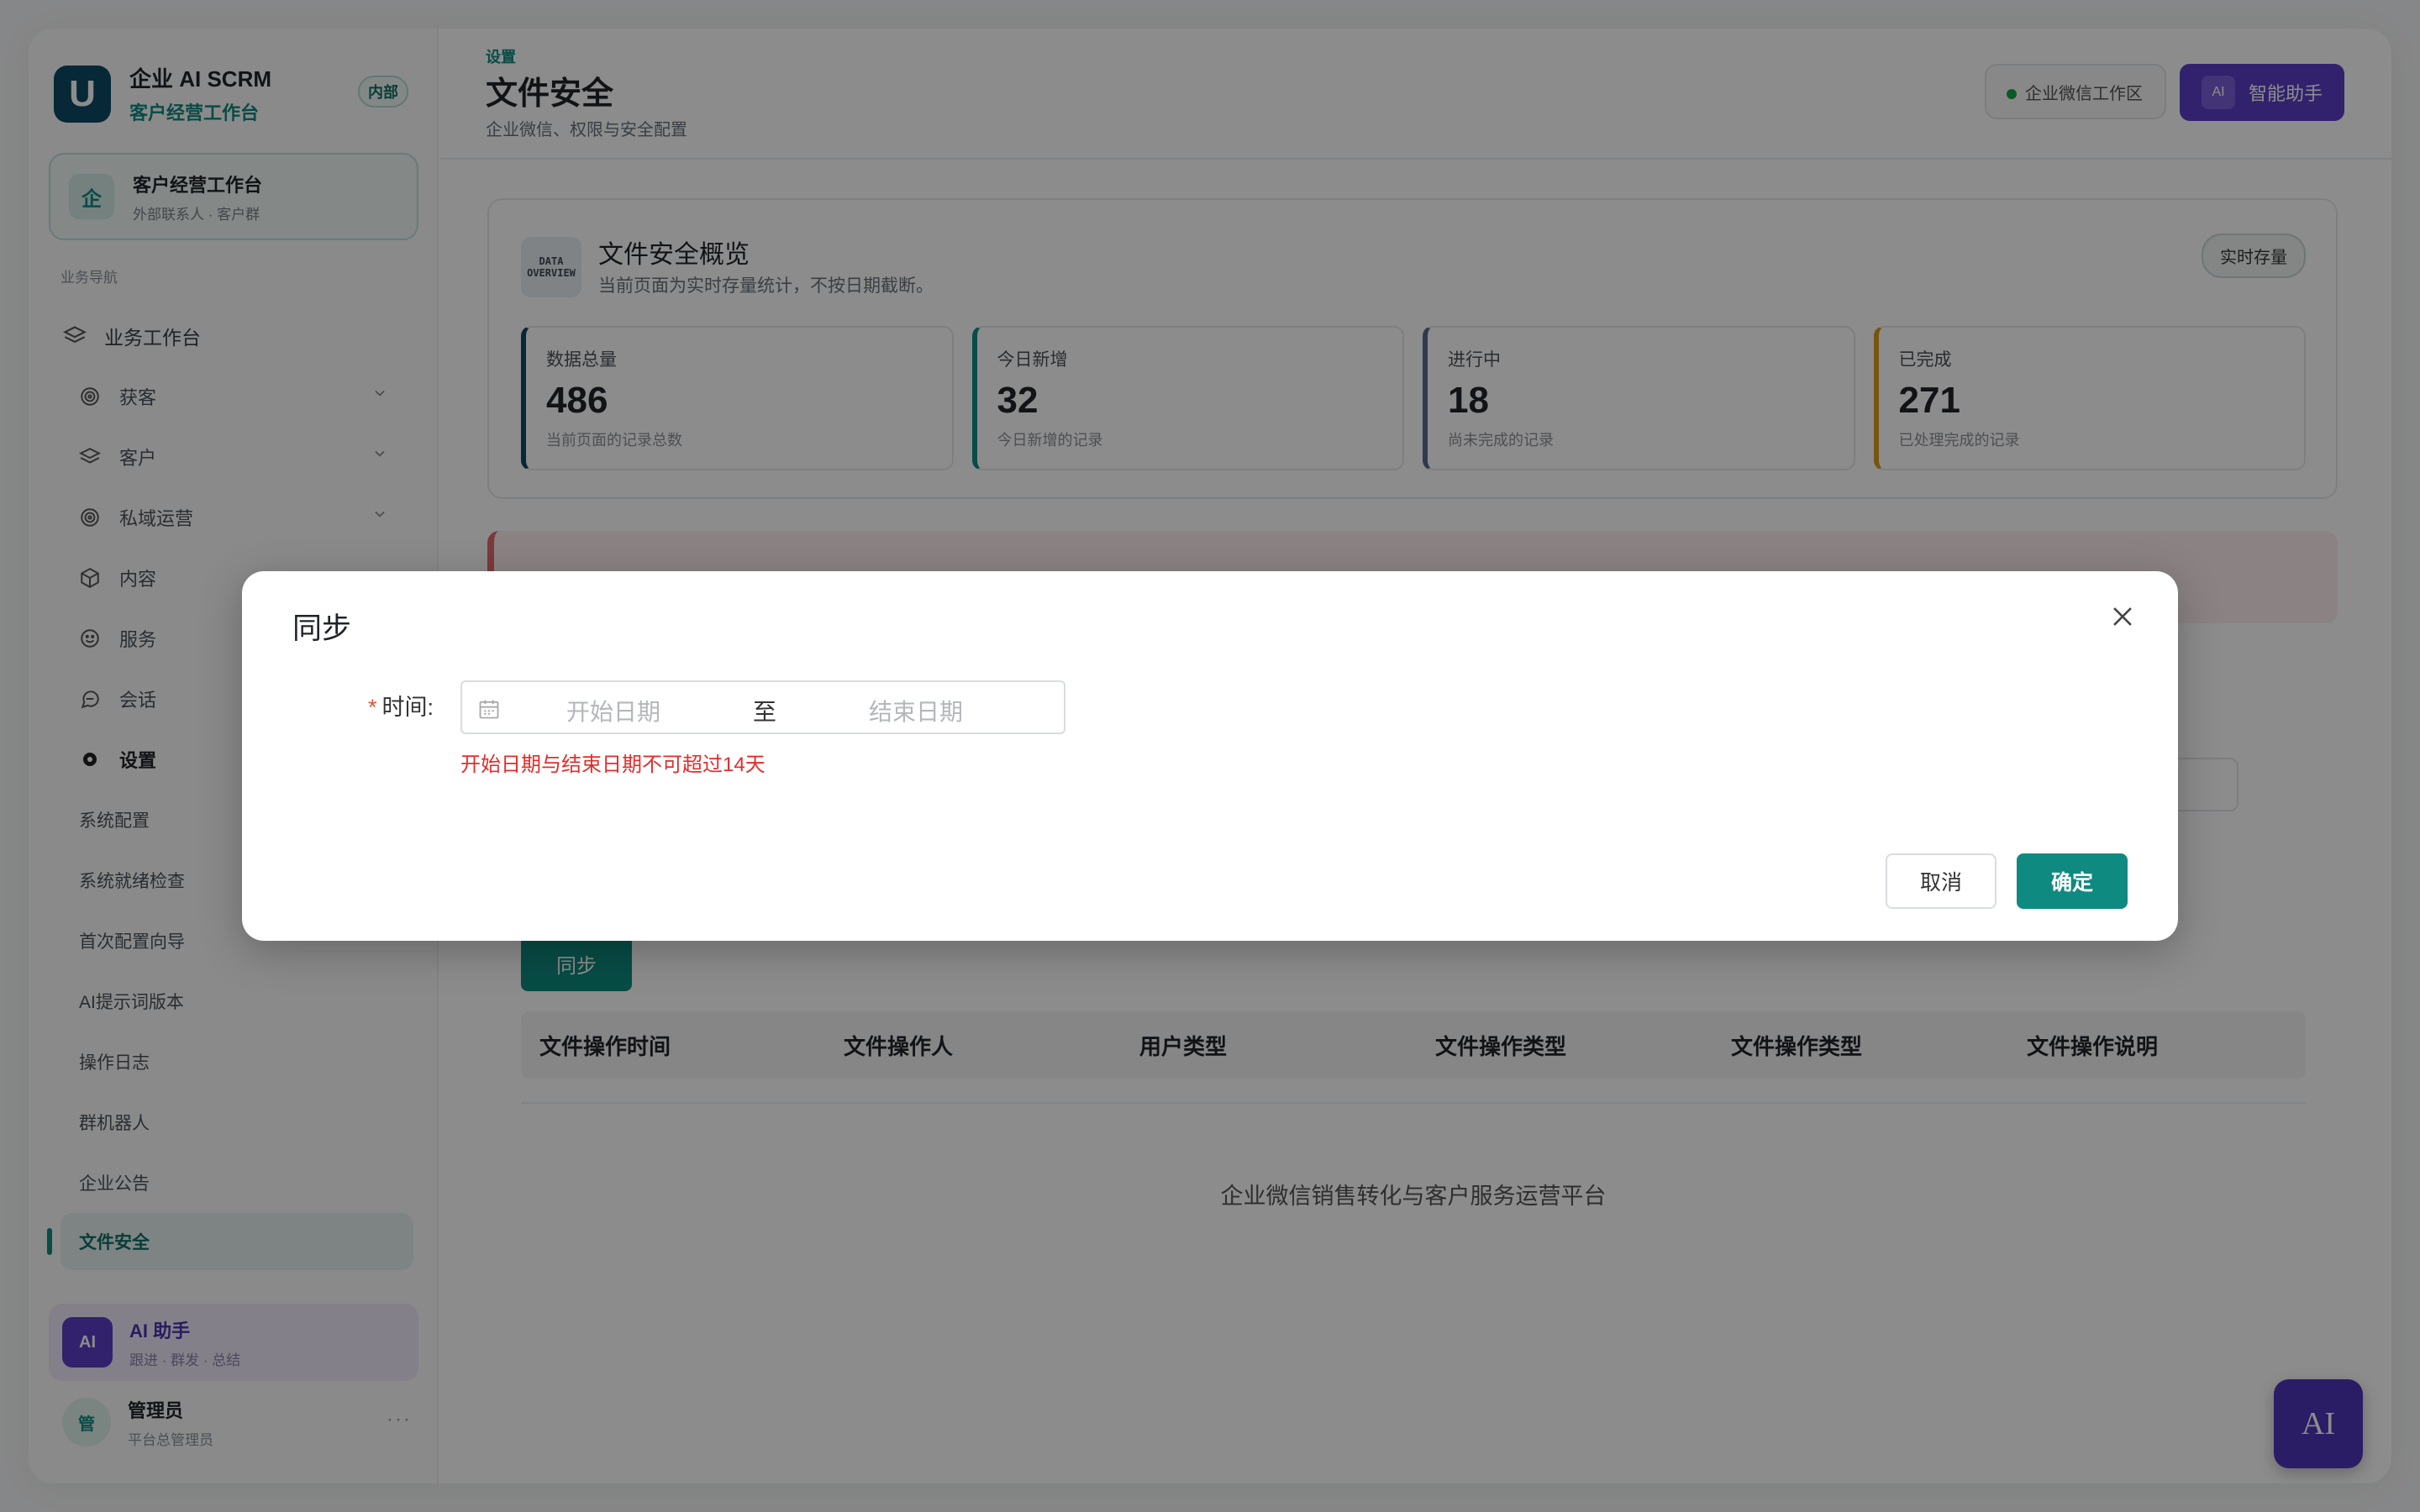  I want to click on end-date-input: 结束日期, so click(916, 710).